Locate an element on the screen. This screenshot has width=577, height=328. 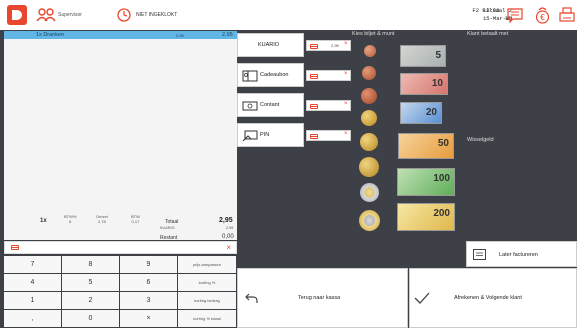
key-discount-total: korting % totaal is located at coordinates (207, 318).